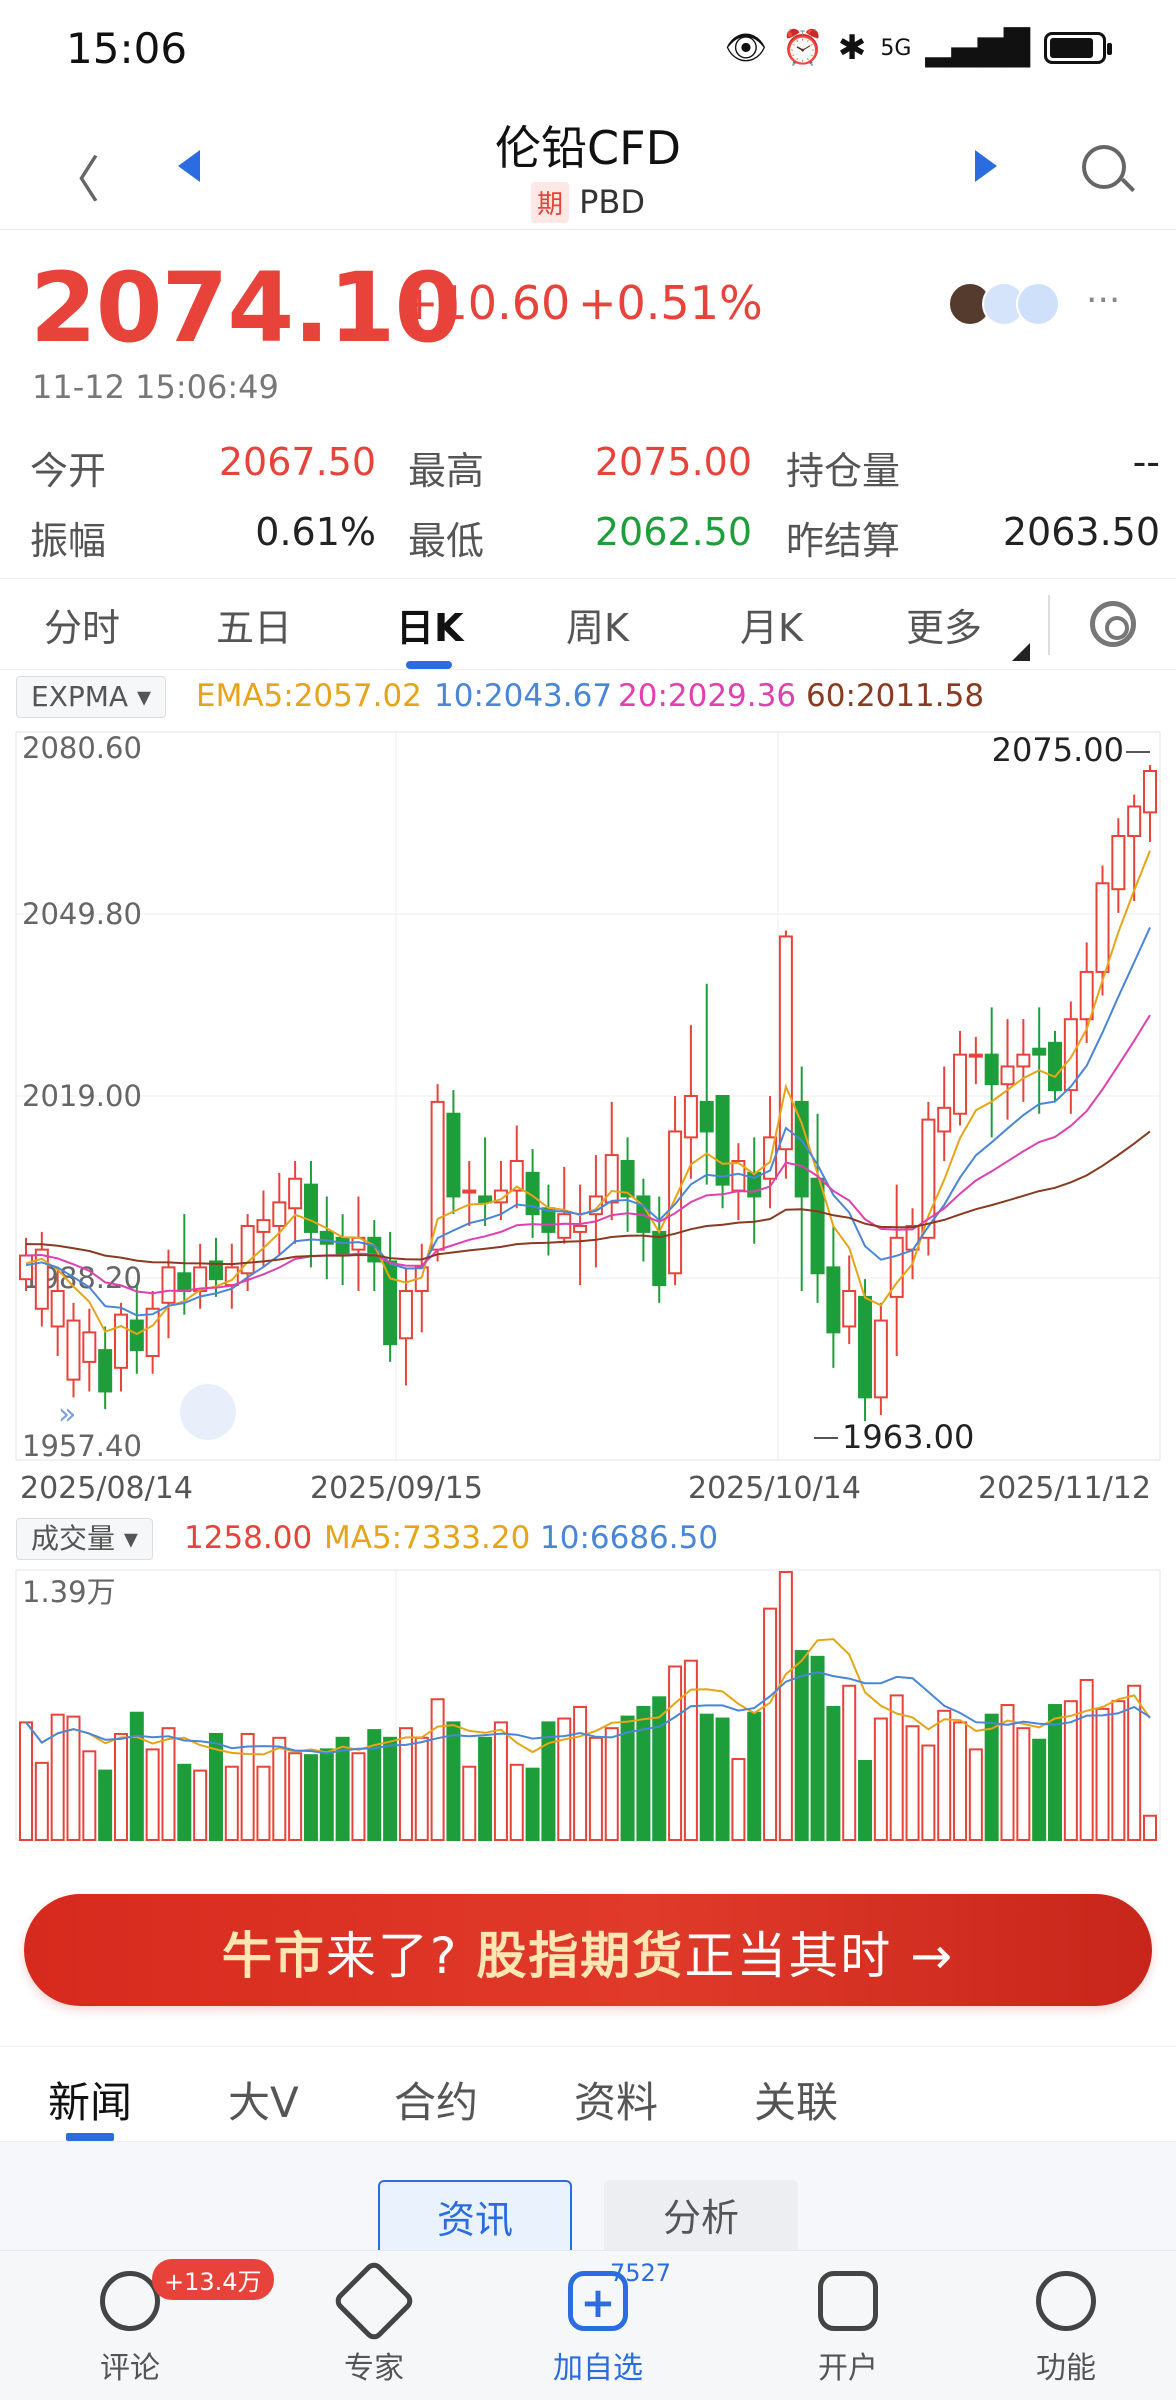 The height and width of the screenshot is (2400, 1176). I want to click on y-tick-label: 2019.00, so click(82, 1096).